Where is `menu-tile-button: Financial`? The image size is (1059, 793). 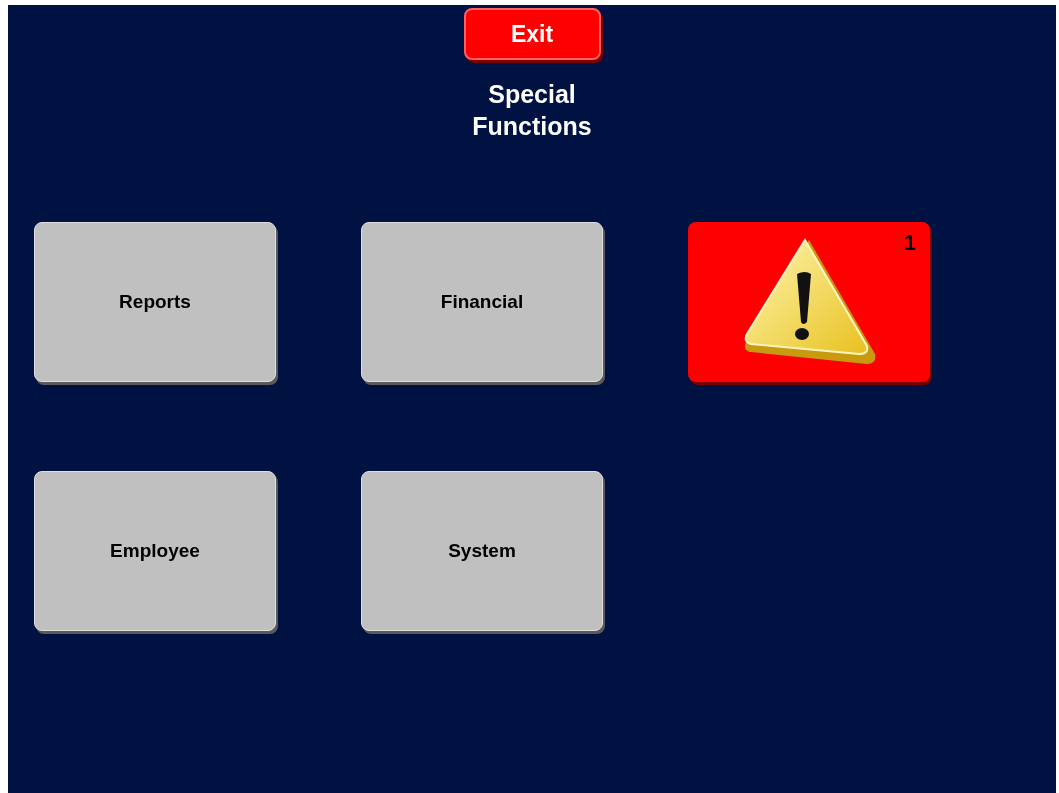
menu-tile-button: Financial is located at coordinates (482, 302).